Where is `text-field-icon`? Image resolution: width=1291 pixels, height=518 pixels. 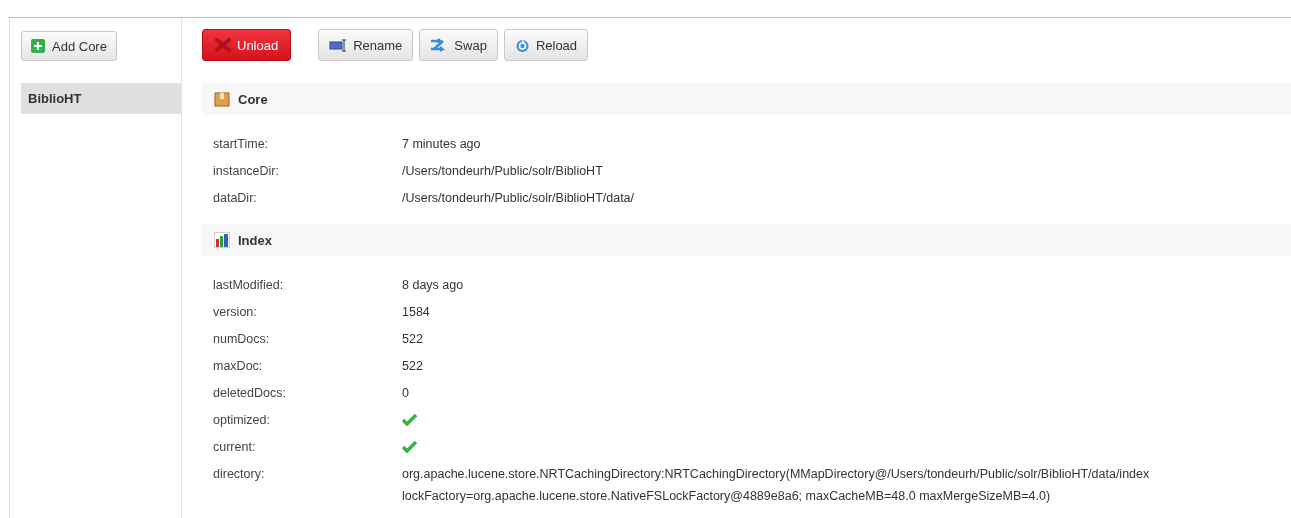 text-field-icon is located at coordinates (338, 45).